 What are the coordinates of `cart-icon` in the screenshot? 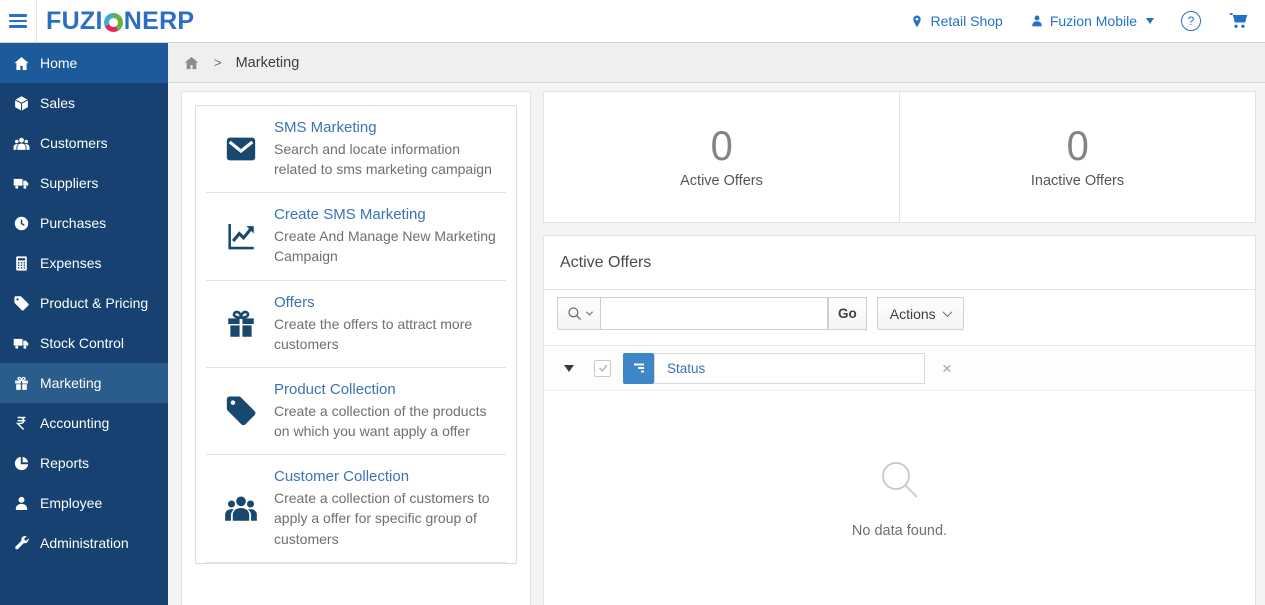 It's located at (1238, 21).